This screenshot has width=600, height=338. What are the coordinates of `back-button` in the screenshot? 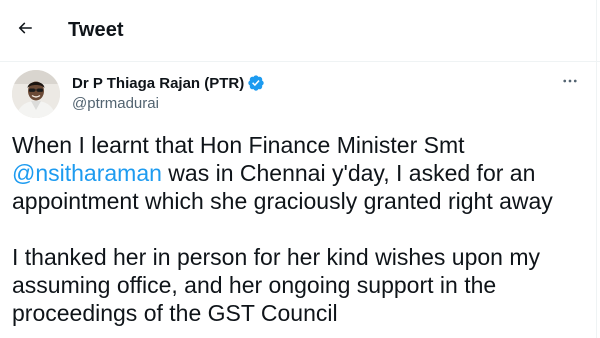 It's located at (25, 28).